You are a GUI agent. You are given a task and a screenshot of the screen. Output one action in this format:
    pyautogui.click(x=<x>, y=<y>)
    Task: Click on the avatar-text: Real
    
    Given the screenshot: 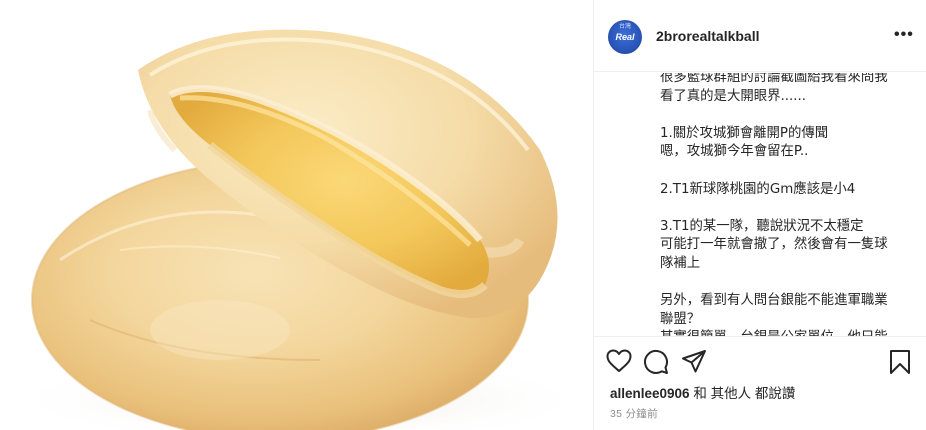 What is the action you would take?
    pyautogui.click(x=625, y=37)
    